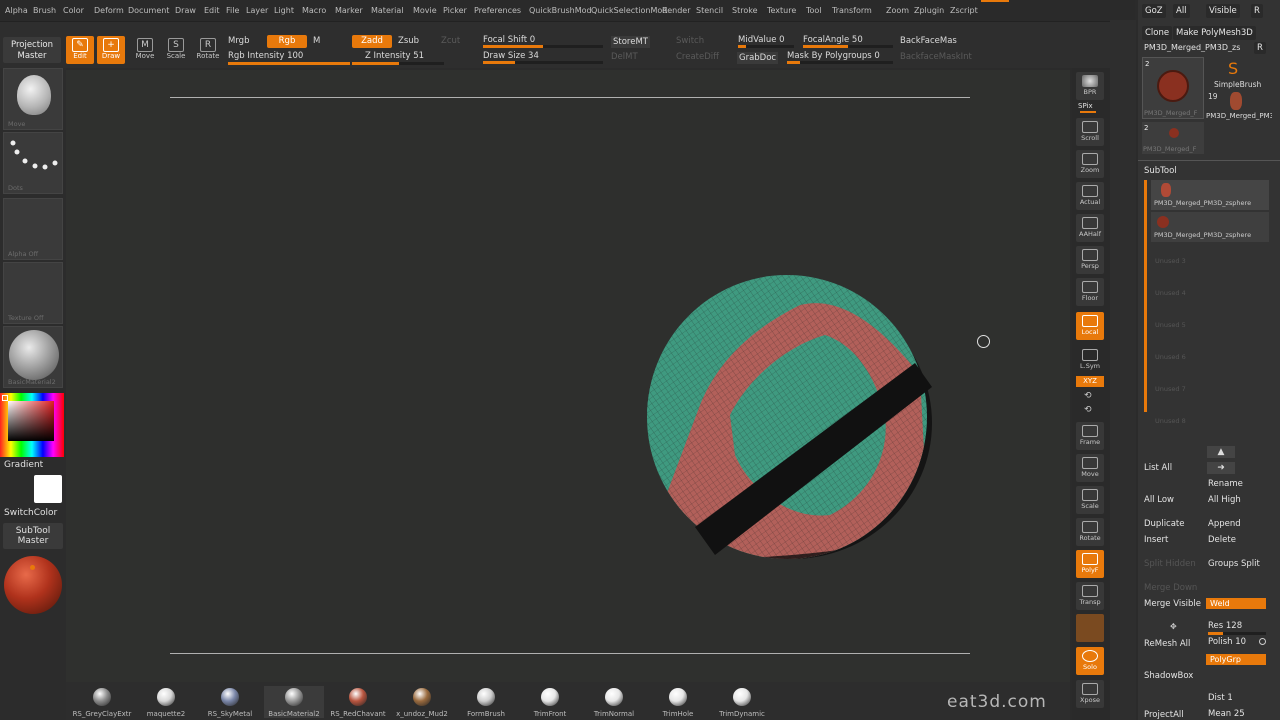 Image resolution: width=1280 pixels, height=720 pixels. Describe the element at coordinates (44, 10) in the screenshot. I see `menu-brush: Brush` at that location.